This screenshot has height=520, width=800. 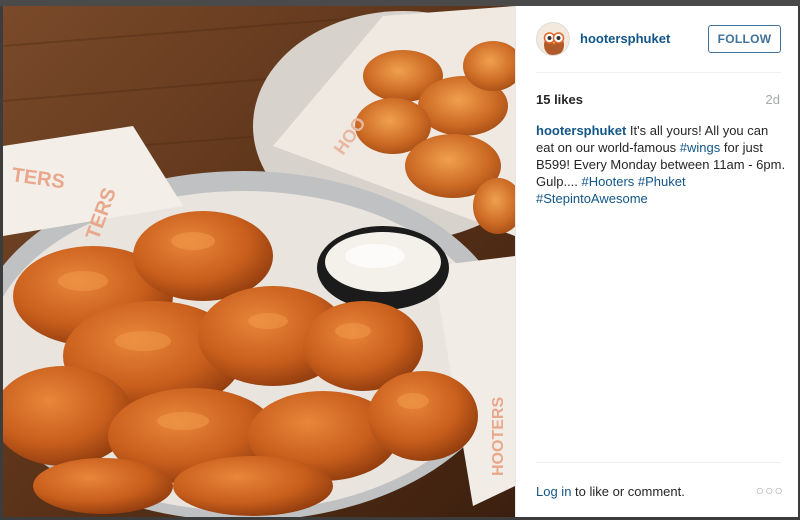 What do you see at coordinates (628, 491) in the screenshot?
I see `login-prompt-text: to like or comment.` at bounding box center [628, 491].